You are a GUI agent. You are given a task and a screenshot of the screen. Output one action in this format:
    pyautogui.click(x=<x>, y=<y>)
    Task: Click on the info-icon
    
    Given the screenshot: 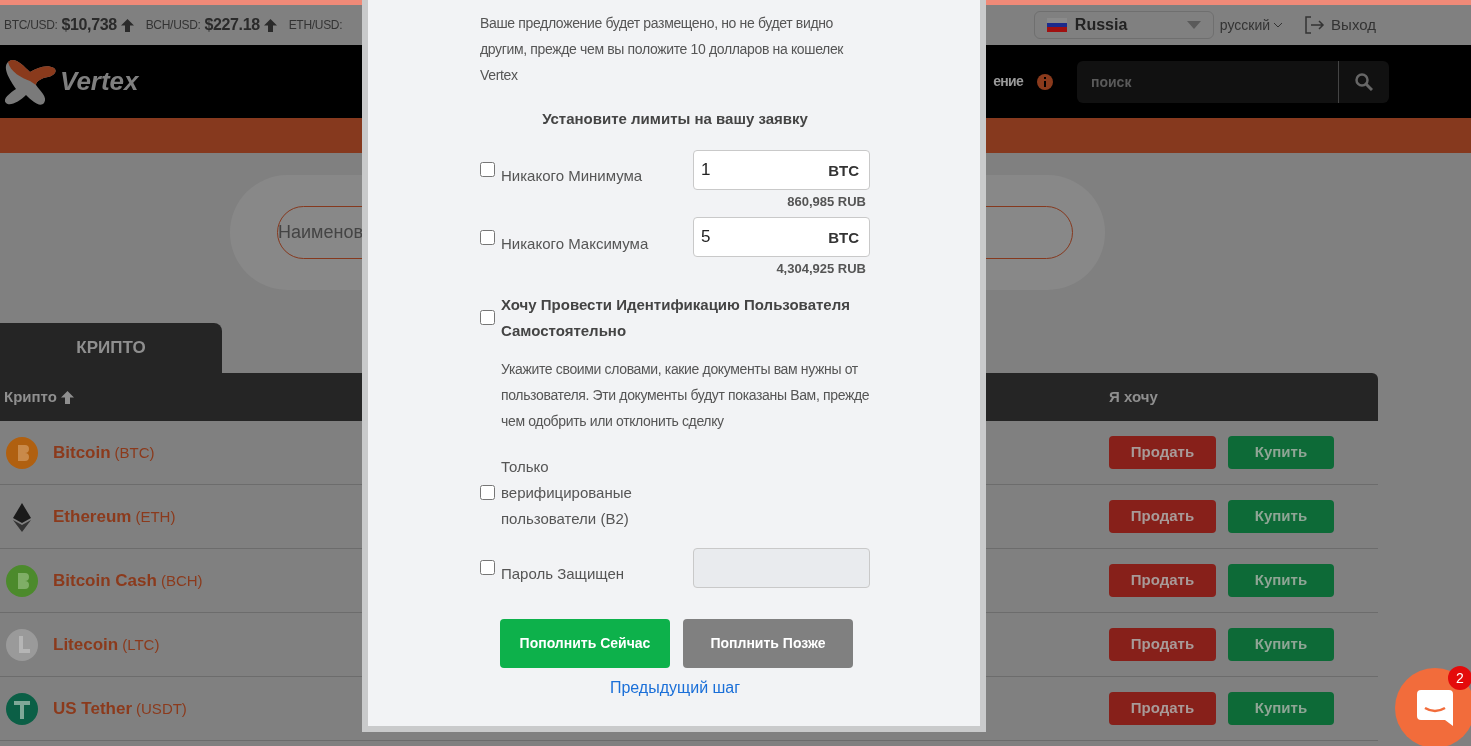 What is the action you would take?
    pyautogui.click(x=1045, y=81)
    